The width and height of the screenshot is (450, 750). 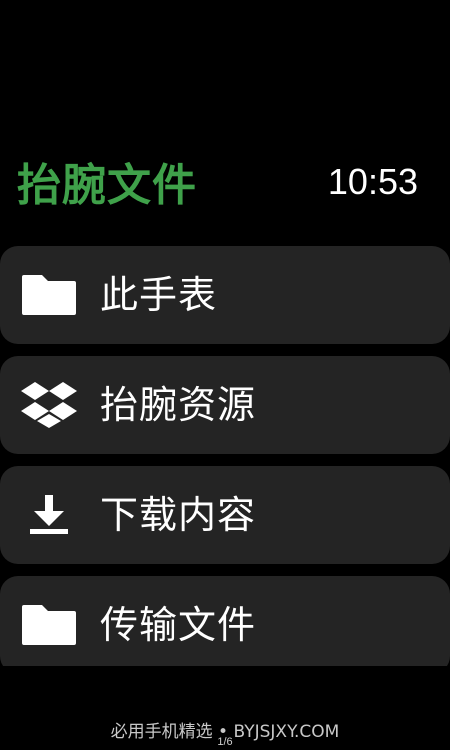 I want to click on menu-item-downloads: 下载内容, so click(x=225, y=515).